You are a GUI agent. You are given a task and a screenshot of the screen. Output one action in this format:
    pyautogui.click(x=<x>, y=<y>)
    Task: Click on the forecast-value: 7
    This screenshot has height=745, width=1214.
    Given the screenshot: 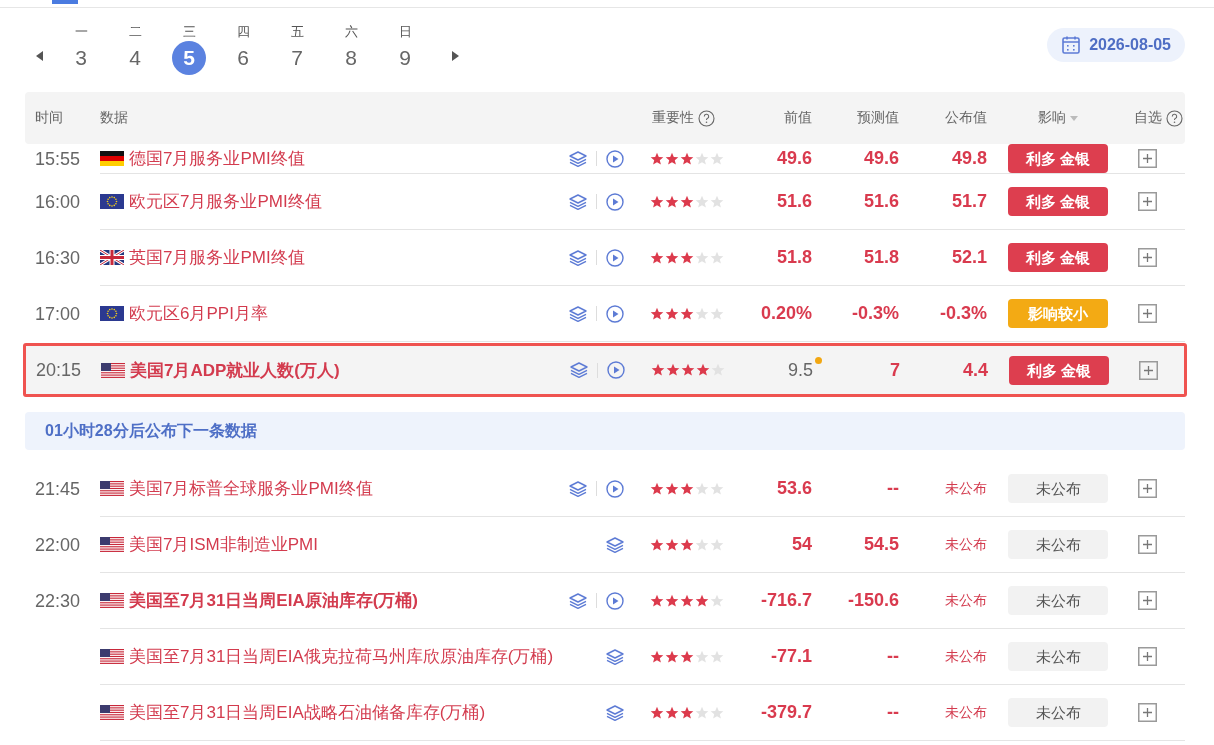 What is the action you would take?
    pyautogui.click(x=895, y=370)
    